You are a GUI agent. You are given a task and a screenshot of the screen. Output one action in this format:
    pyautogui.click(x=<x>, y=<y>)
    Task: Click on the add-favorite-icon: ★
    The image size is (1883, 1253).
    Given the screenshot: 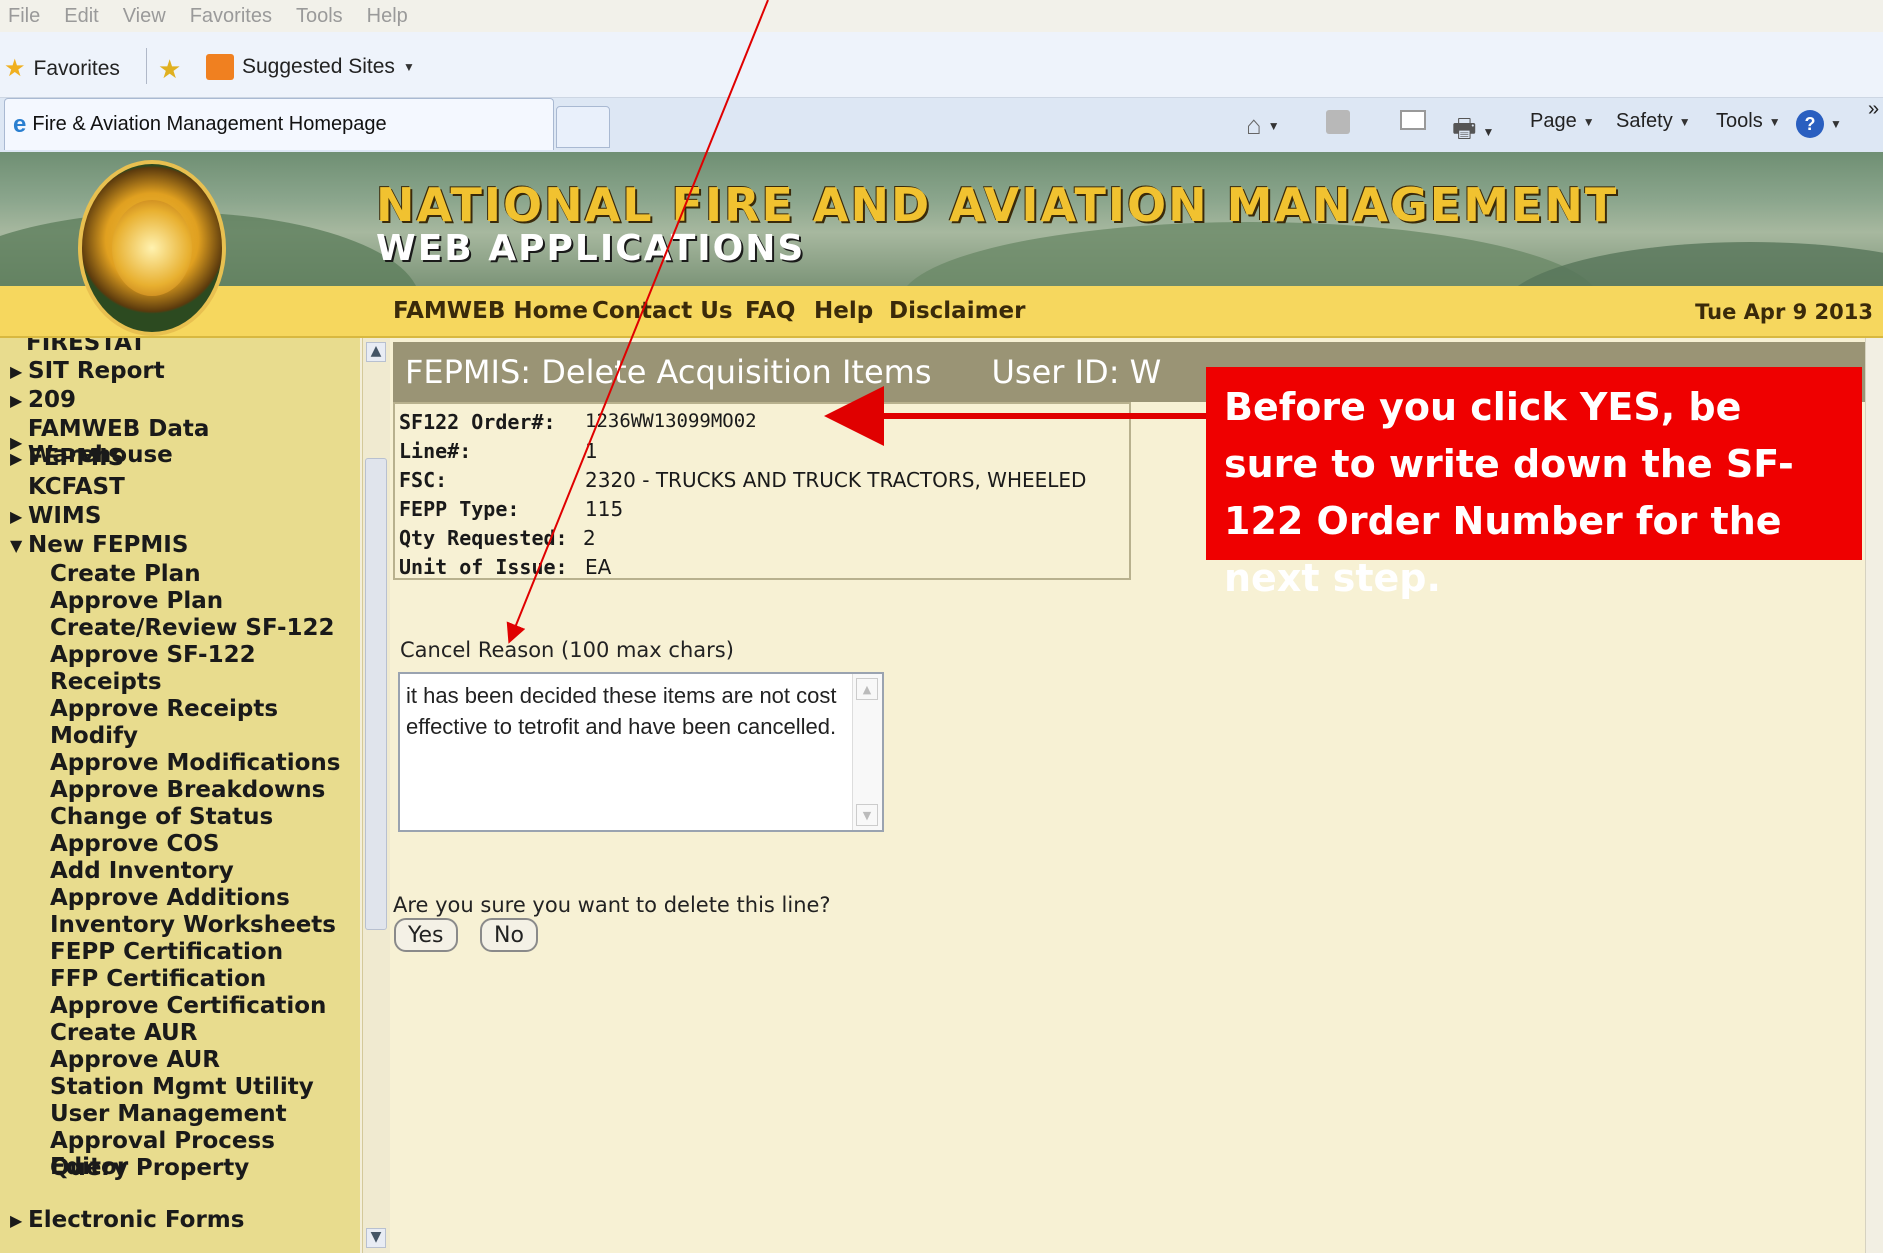 What is the action you would take?
    pyautogui.click(x=170, y=69)
    